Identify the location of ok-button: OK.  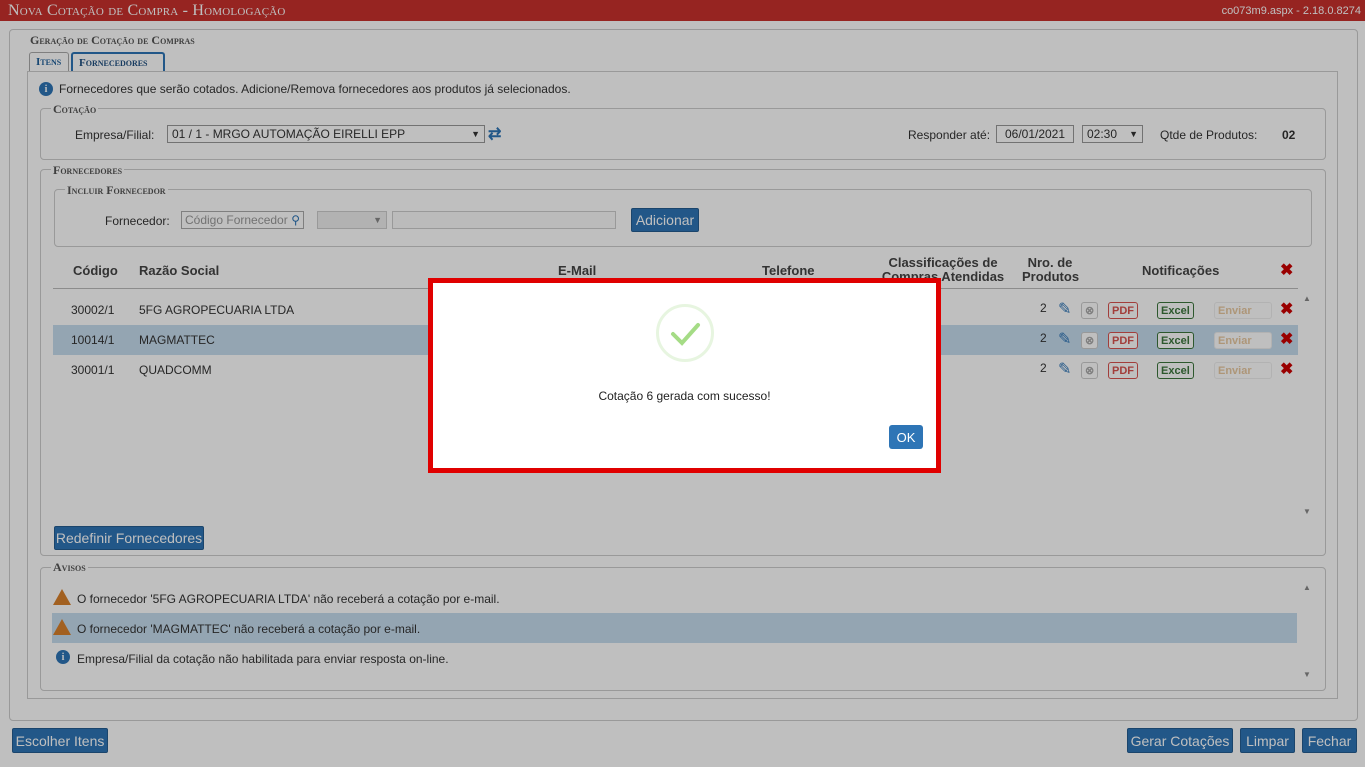
(906, 437).